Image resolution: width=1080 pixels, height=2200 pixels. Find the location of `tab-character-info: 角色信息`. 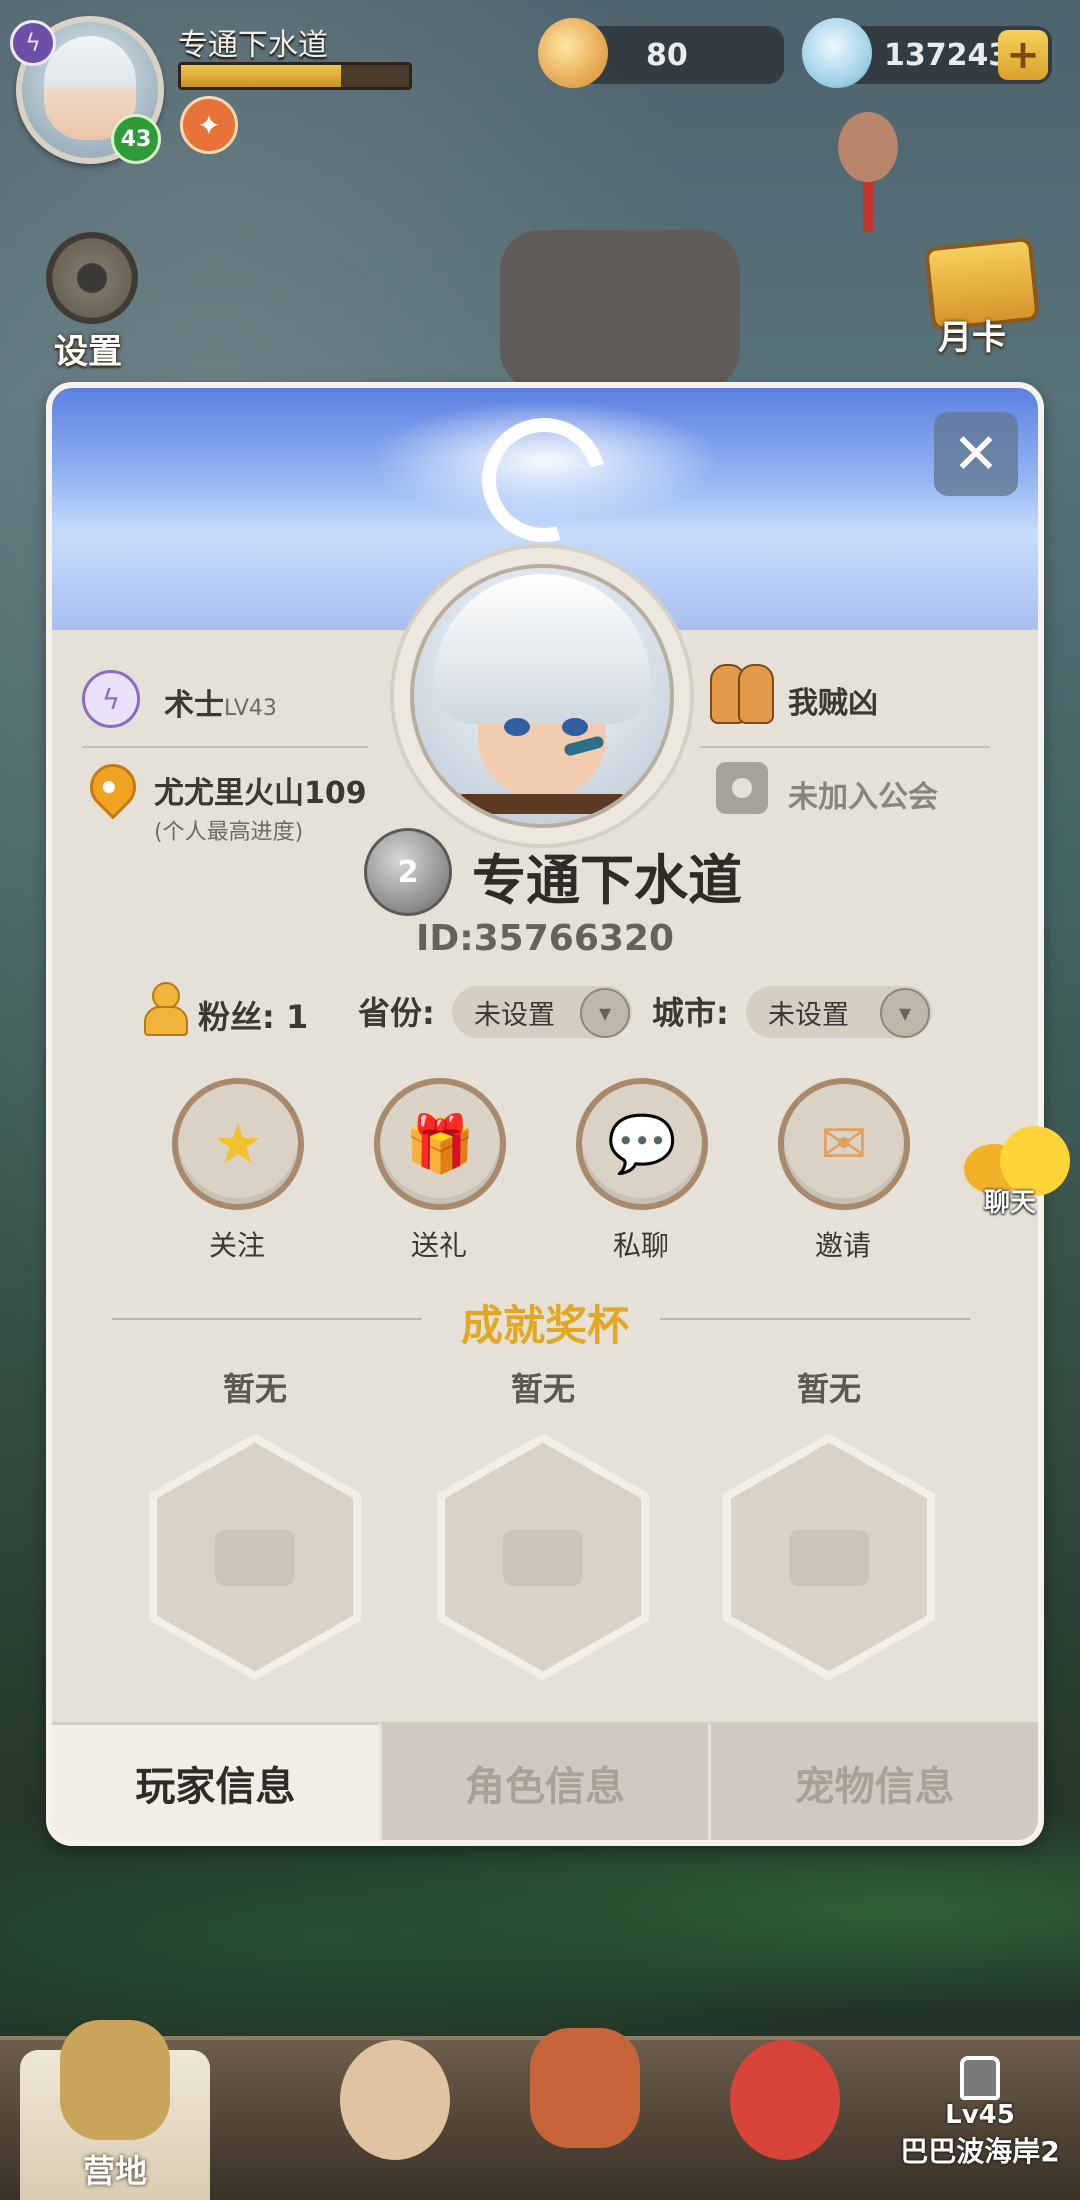

tab-character-info: 角色信息 is located at coordinates (543, 1781).